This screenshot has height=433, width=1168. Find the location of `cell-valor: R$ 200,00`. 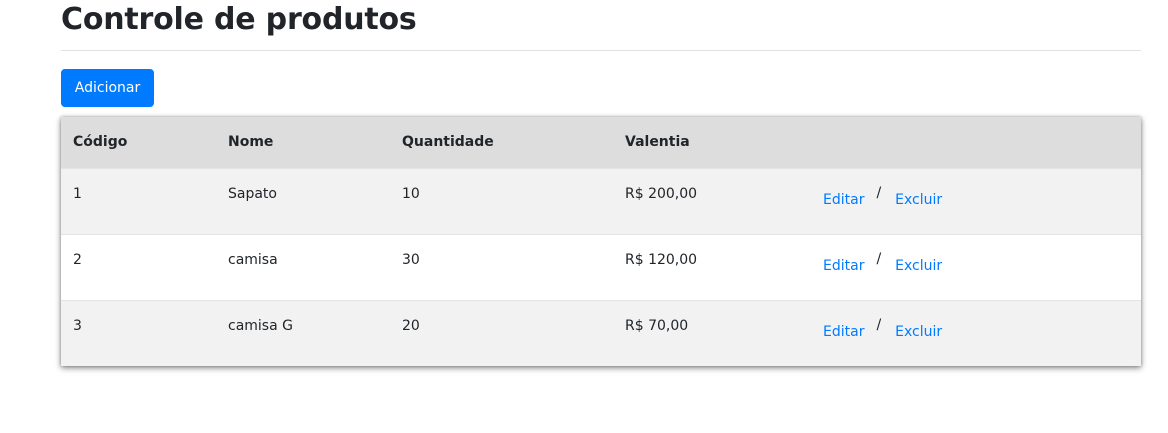

cell-valor: R$ 200,00 is located at coordinates (661, 193).